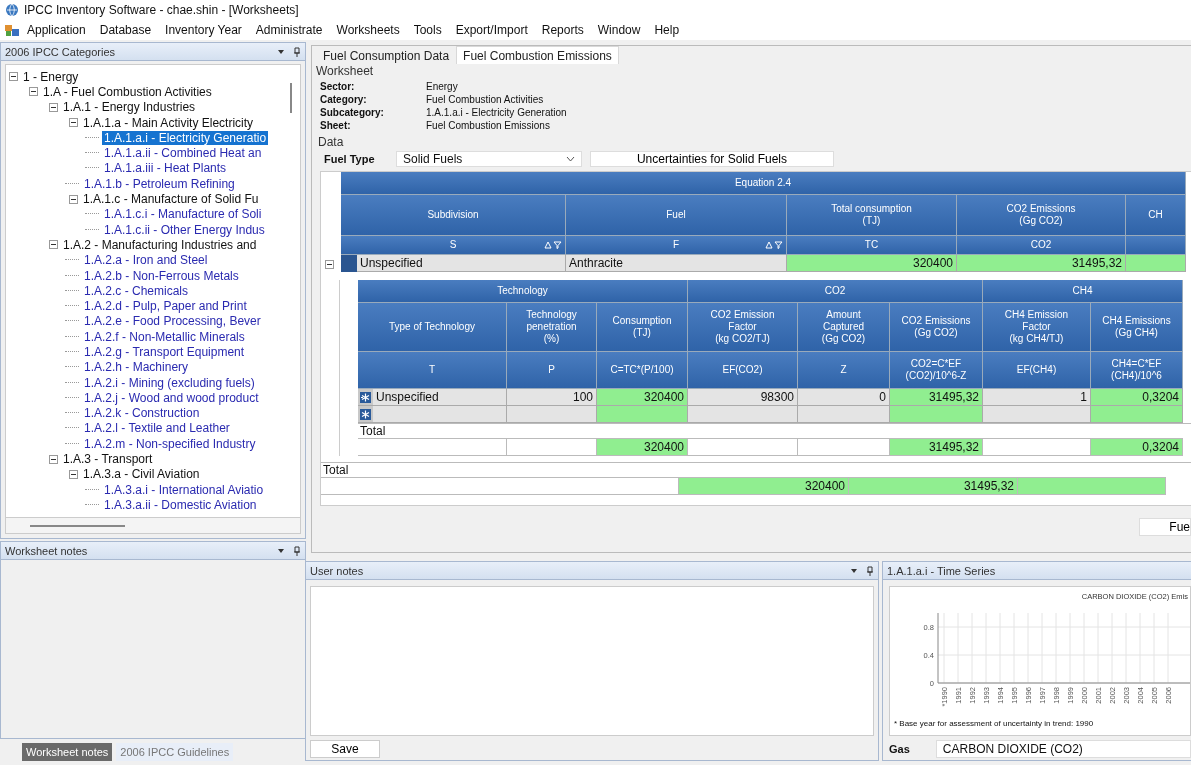 The image size is (1191, 765). Describe the element at coordinates (168, 122) in the screenshot. I see `tree-item: 1.A.1.a - Main Activity Electricity` at that location.